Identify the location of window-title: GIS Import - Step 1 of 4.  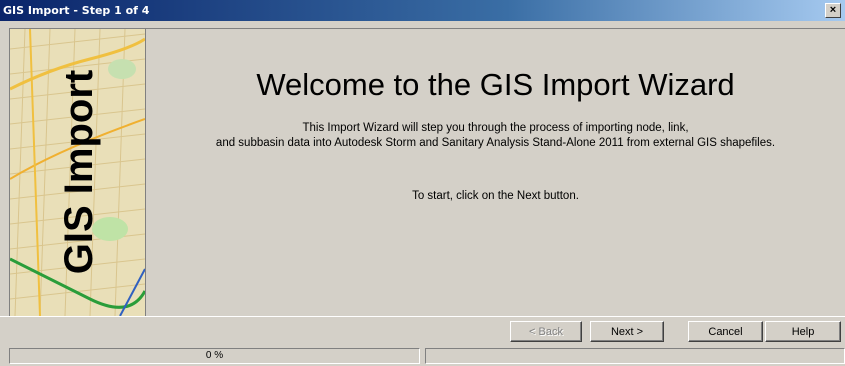
(76, 10).